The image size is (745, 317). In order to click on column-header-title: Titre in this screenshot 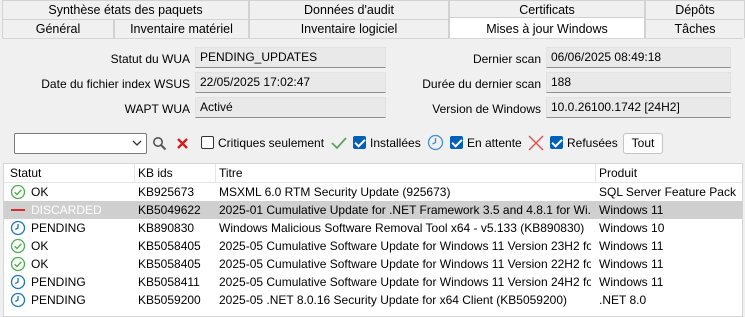, I will do `click(231, 173)`.